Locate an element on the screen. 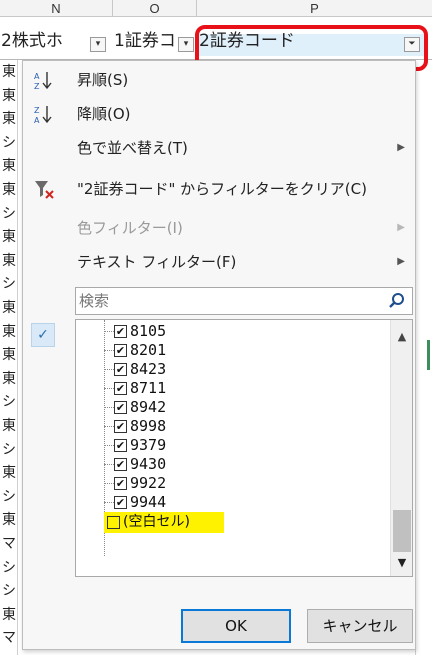  menu-item-label: "2証券コード" からフィルターをクリア(C) is located at coordinates (222, 189).